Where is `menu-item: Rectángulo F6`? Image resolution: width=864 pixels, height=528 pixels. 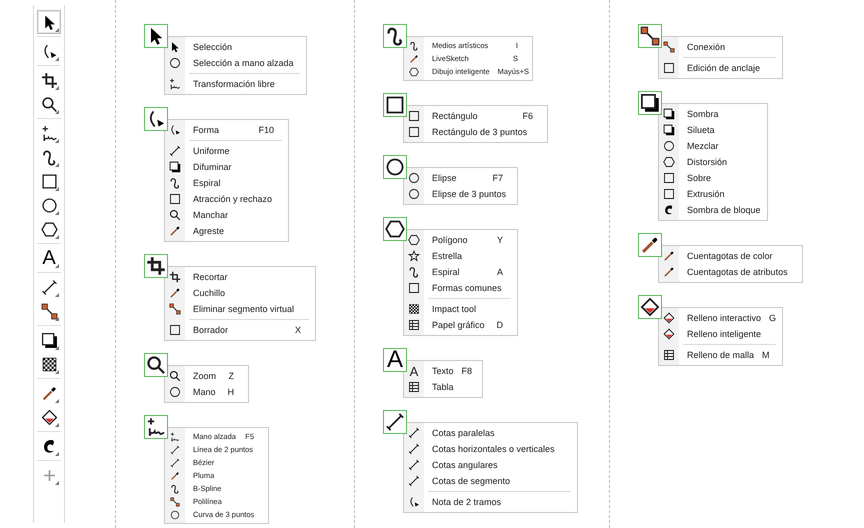 menu-item: Rectángulo F6 is located at coordinates (475, 116).